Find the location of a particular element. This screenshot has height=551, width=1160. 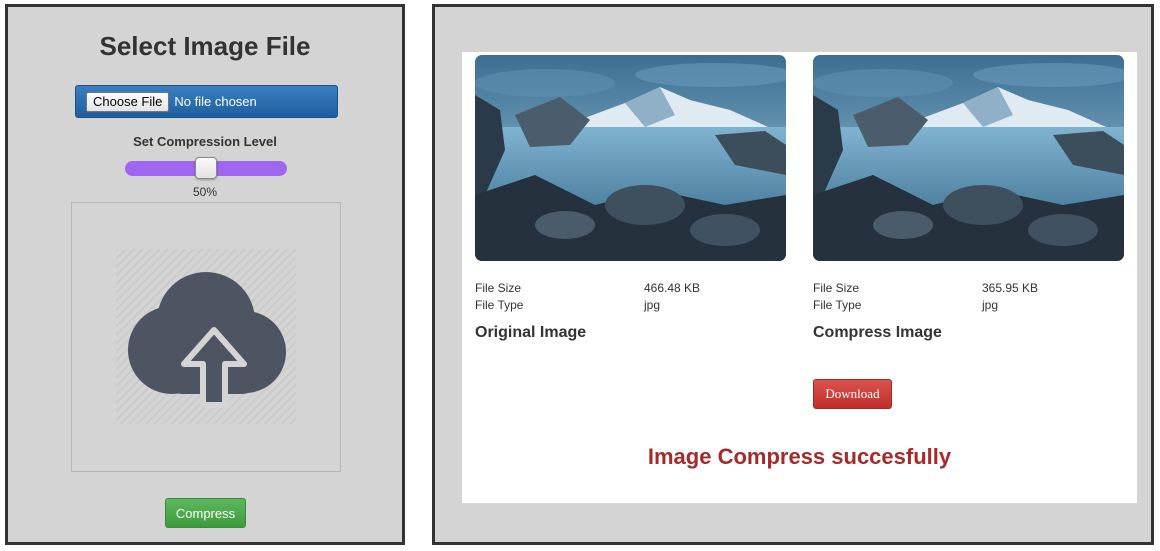

compress-button: Compress is located at coordinates (205, 513).